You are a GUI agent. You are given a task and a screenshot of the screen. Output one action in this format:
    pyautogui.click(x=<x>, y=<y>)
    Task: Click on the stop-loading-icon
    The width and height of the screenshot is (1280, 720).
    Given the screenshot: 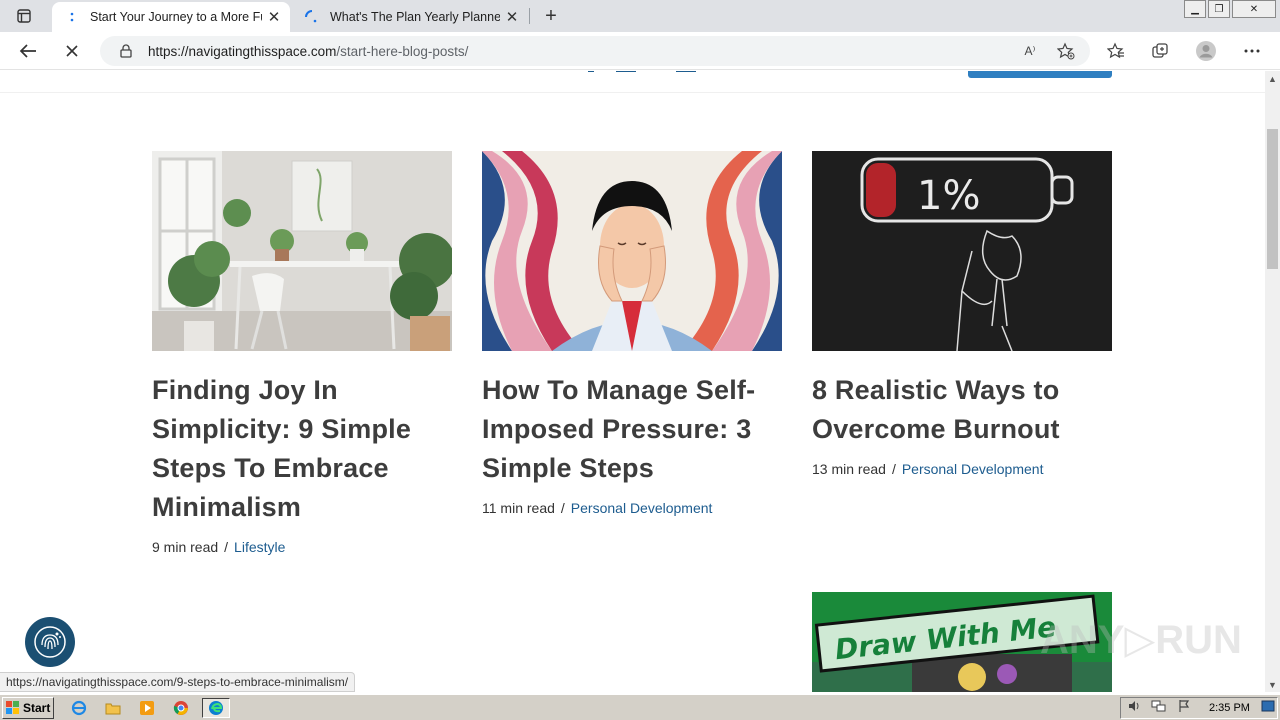 What is the action you would take?
    pyautogui.click(x=72, y=51)
    